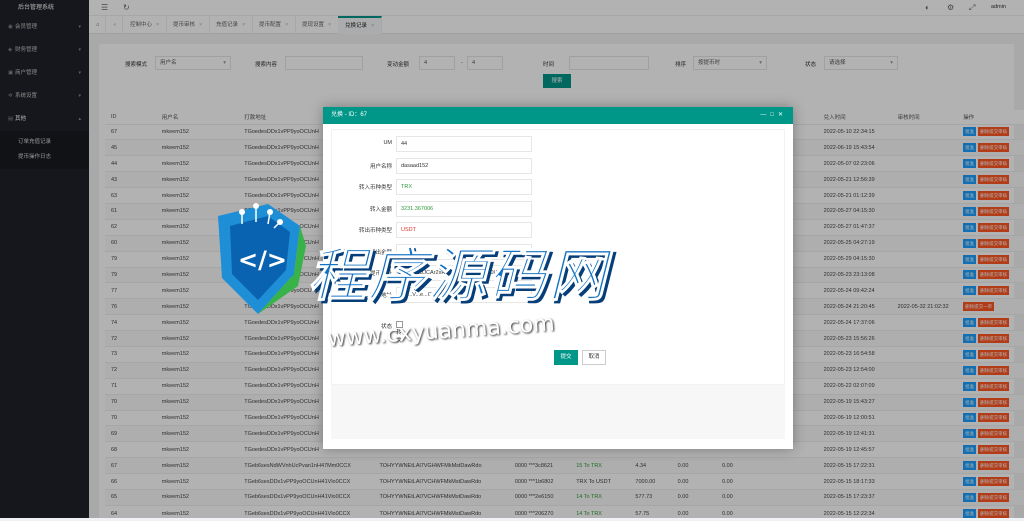 The image size is (1024, 521). Describe the element at coordinates (362, 143) in the screenshot. I see `form-label: UM` at that location.